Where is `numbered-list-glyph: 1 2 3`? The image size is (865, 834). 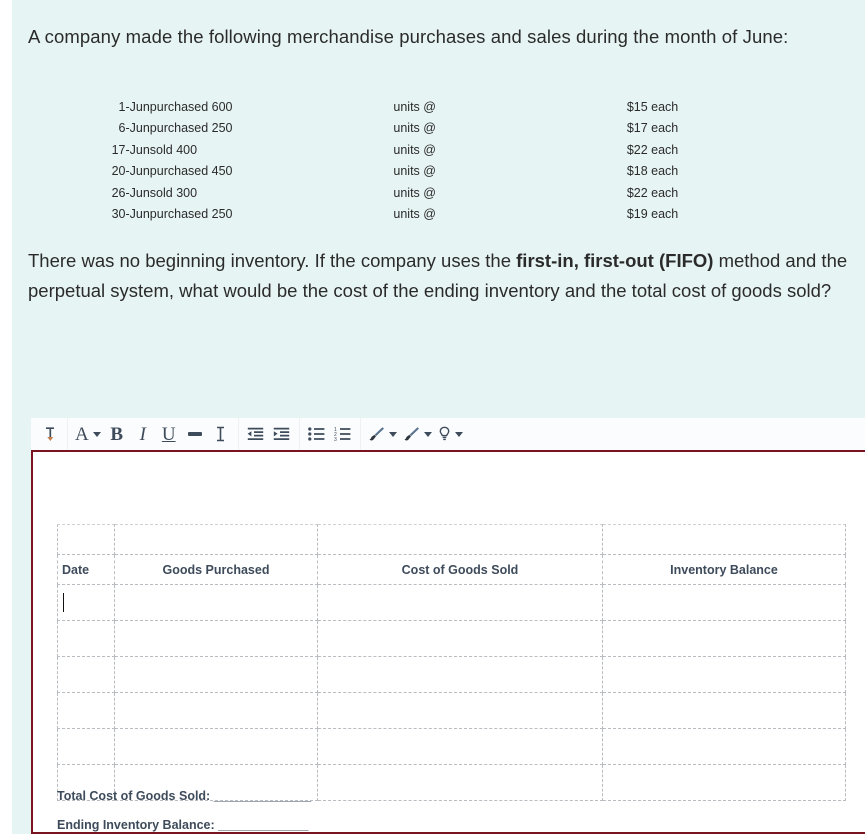
numbered-list-glyph: 1 2 3 is located at coordinates (342, 435).